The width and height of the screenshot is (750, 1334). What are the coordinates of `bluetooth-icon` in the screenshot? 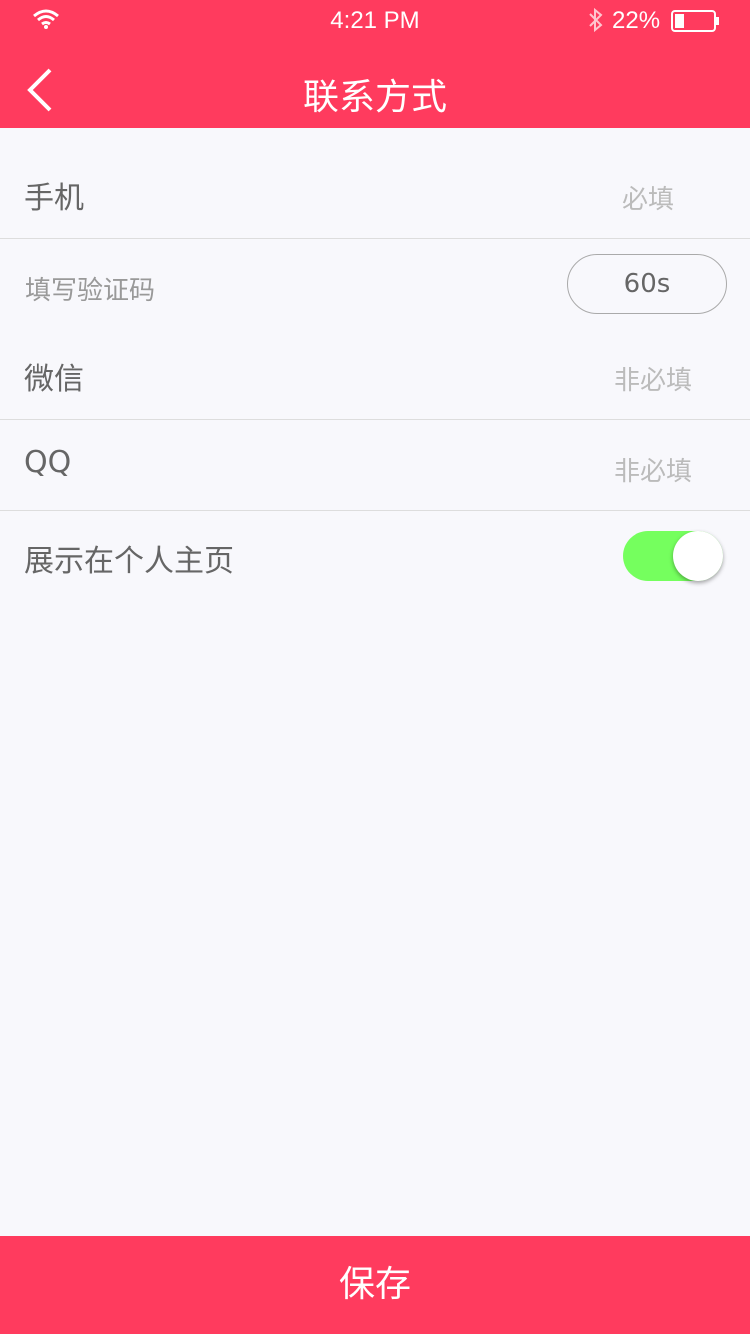 It's located at (596, 20).